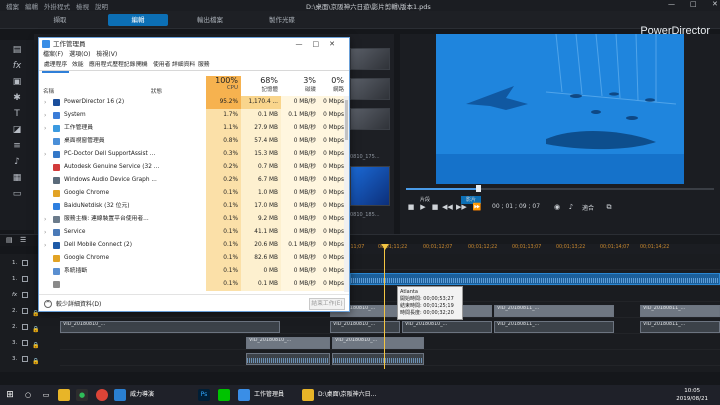 The image size is (720, 405). Describe the element at coordinates (671, 4) in the screenshot. I see `minimize-icon: —` at that location.